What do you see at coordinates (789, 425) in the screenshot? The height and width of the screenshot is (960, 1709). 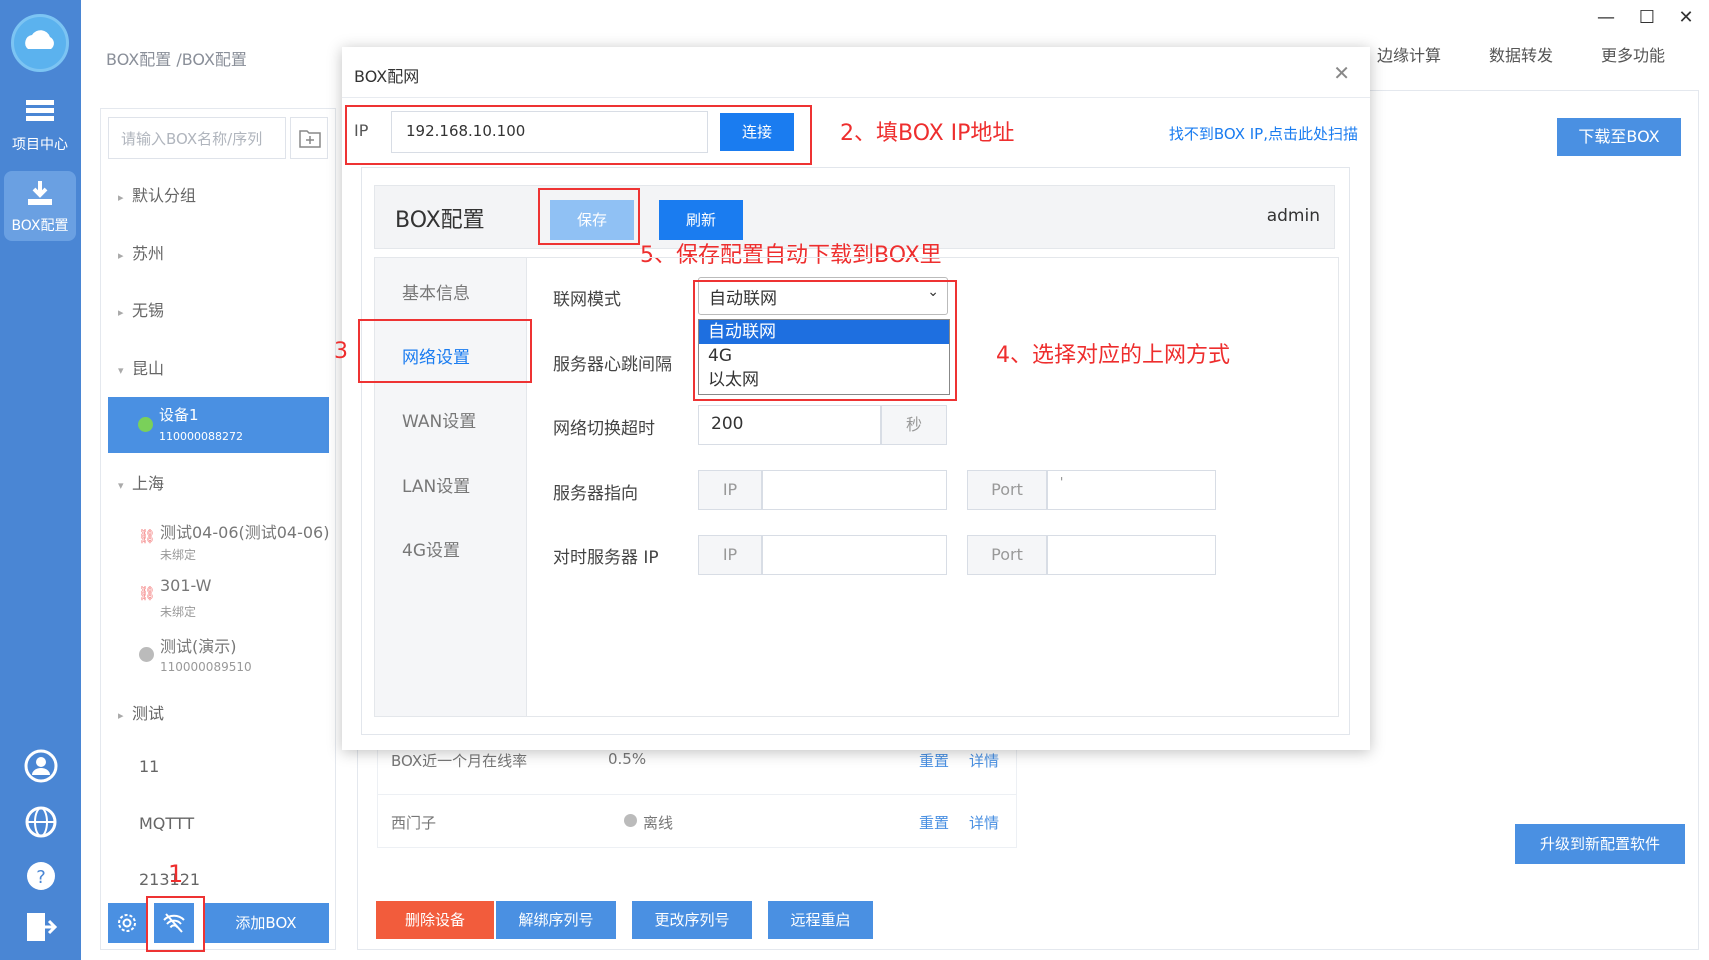 I see `switch-timeout-input: 200` at bounding box center [789, 425].